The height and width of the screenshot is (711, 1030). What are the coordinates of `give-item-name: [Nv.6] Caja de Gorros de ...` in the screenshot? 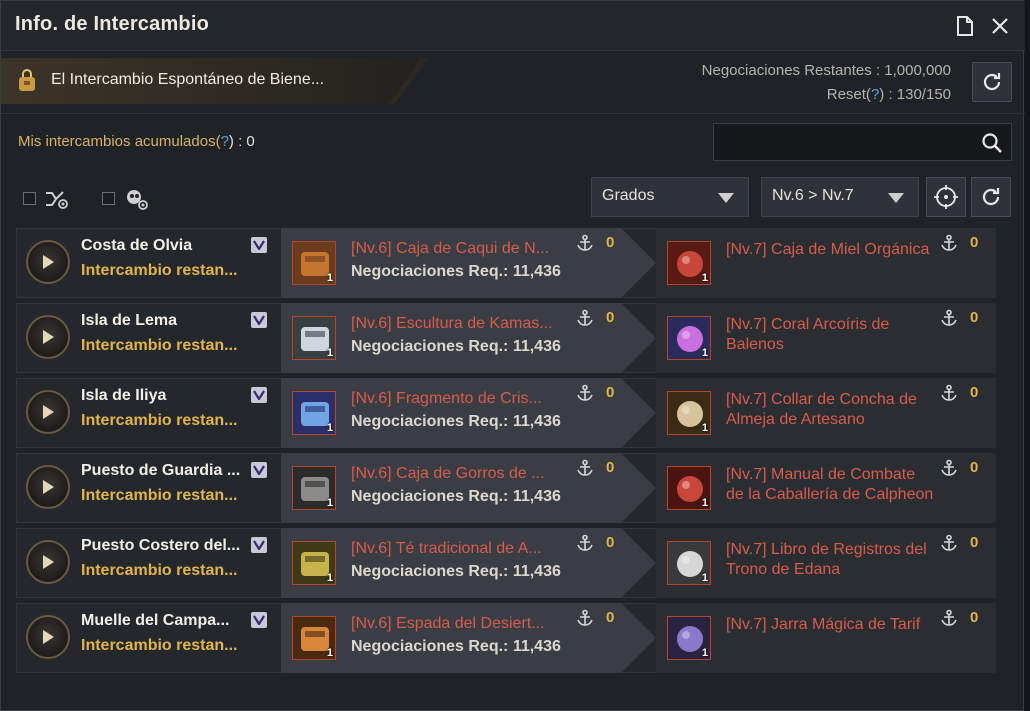 It's located at (448, 473).